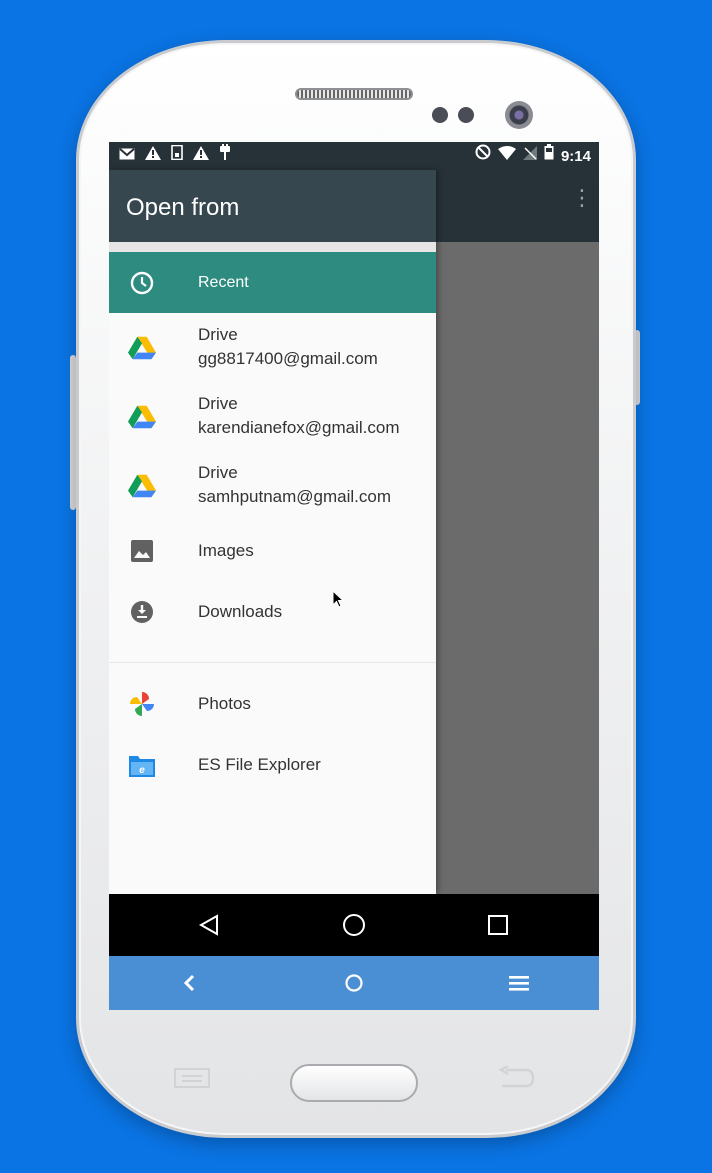  I want to click on emulator-home-button, so click(354, 981).